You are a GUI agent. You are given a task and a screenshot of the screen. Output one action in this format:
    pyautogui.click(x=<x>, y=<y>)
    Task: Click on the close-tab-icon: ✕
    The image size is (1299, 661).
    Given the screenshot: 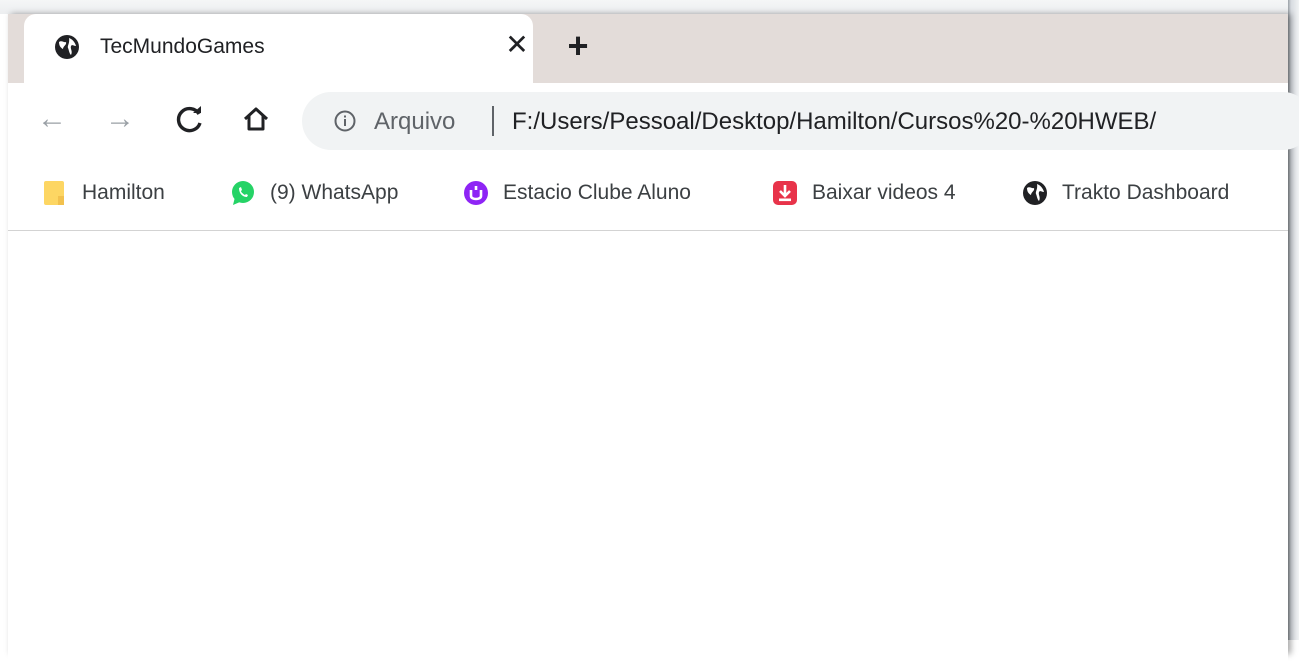 What is the action you would take?
    pyautogui.click(x=517, y=45)
    